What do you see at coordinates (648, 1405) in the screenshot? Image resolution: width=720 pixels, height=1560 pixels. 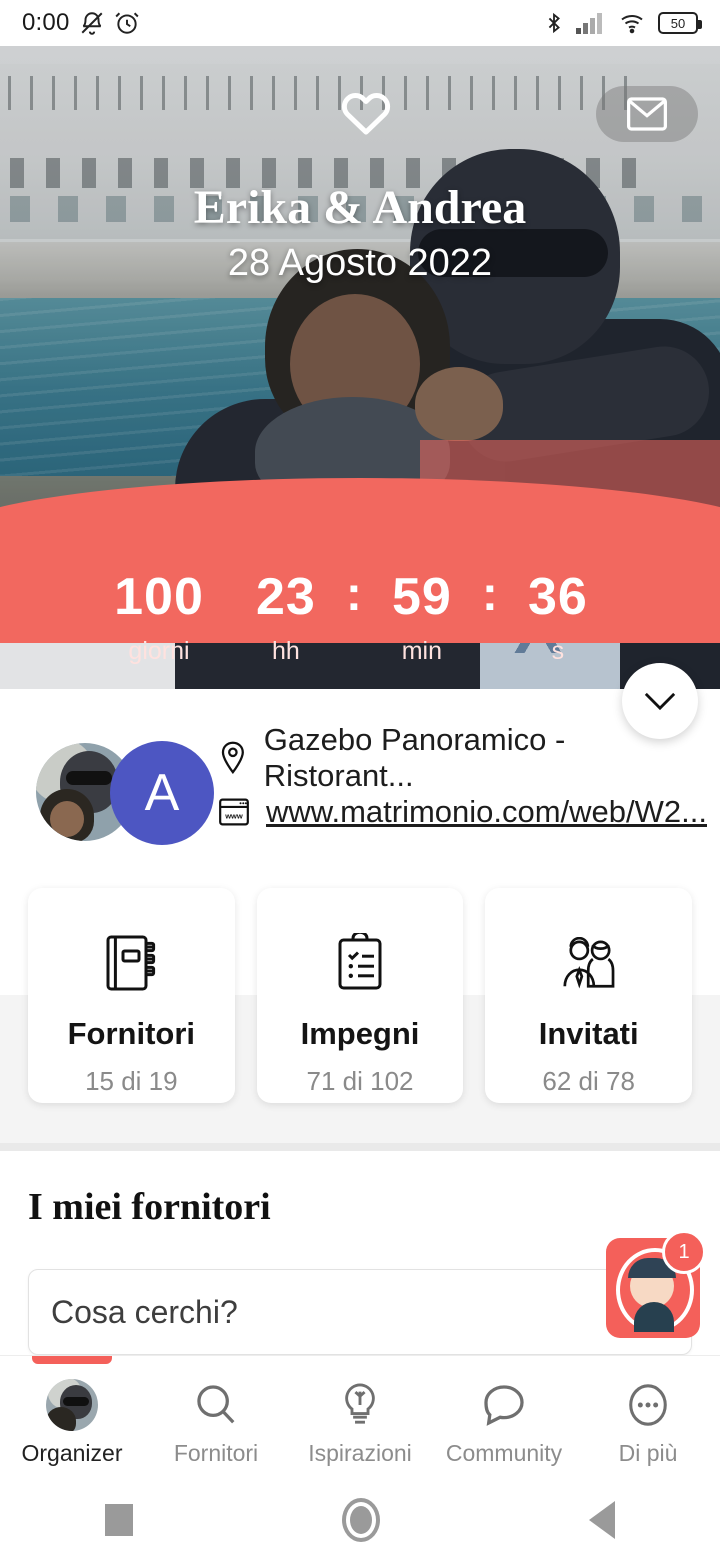 I see `ellipsis-icon` at bounding box center [648, 1405].